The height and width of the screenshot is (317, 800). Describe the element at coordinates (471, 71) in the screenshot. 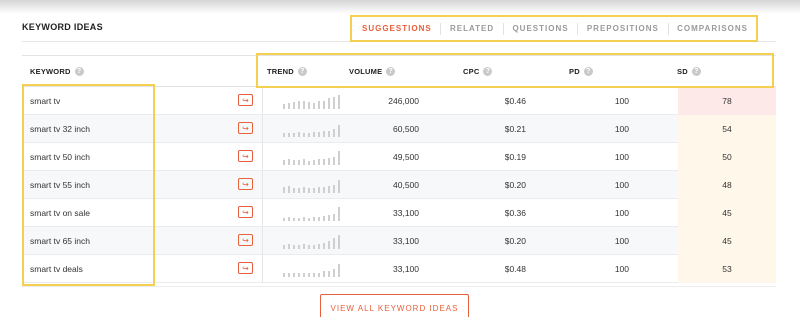

I see `column-cpc-label: CPC` at that location.